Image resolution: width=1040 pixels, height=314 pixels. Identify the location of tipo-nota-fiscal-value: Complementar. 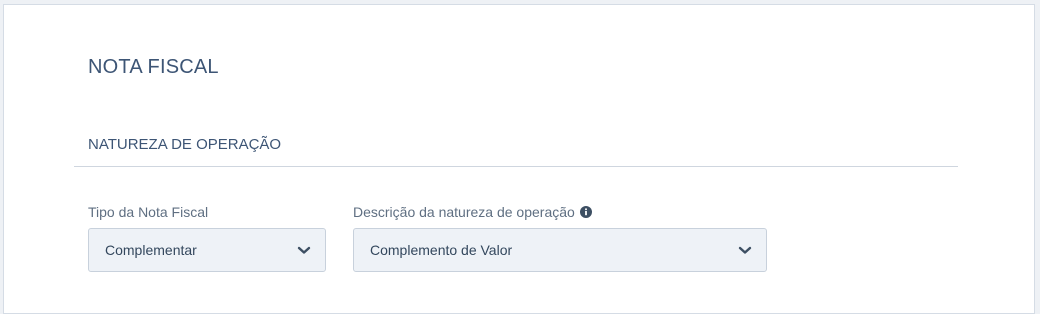
(151, 250).